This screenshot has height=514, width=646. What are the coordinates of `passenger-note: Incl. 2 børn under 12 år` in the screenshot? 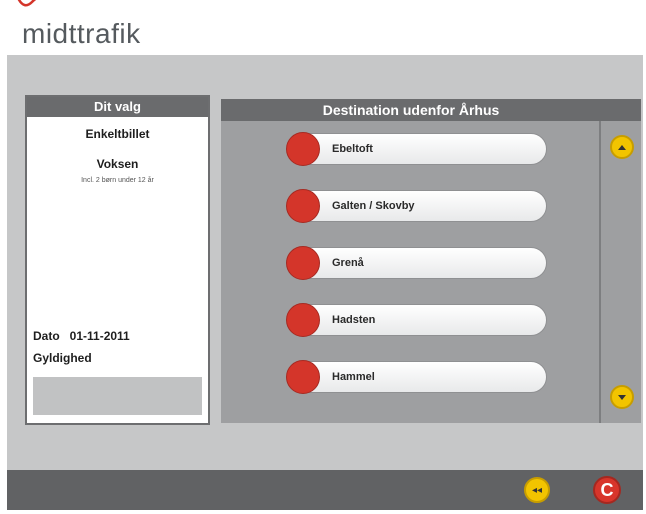 It's located at (117, 180).